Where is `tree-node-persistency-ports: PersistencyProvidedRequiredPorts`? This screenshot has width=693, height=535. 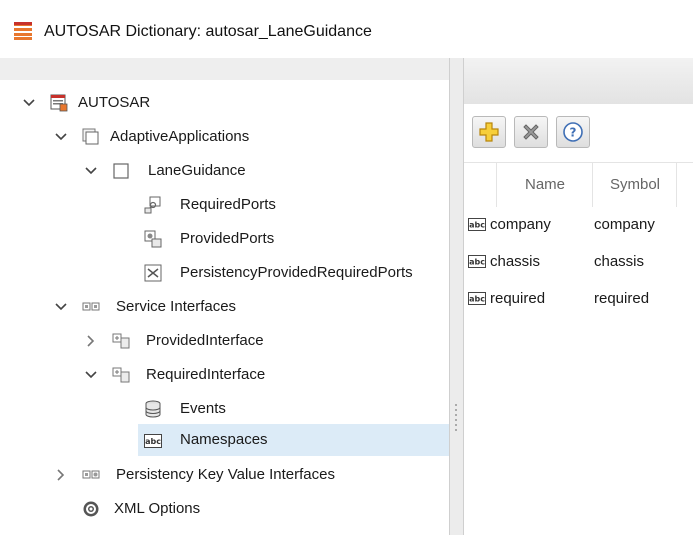 tree-node-persistency-ports: PersistencyProvidedRequiredPorts is located at coordinates (224, 273).